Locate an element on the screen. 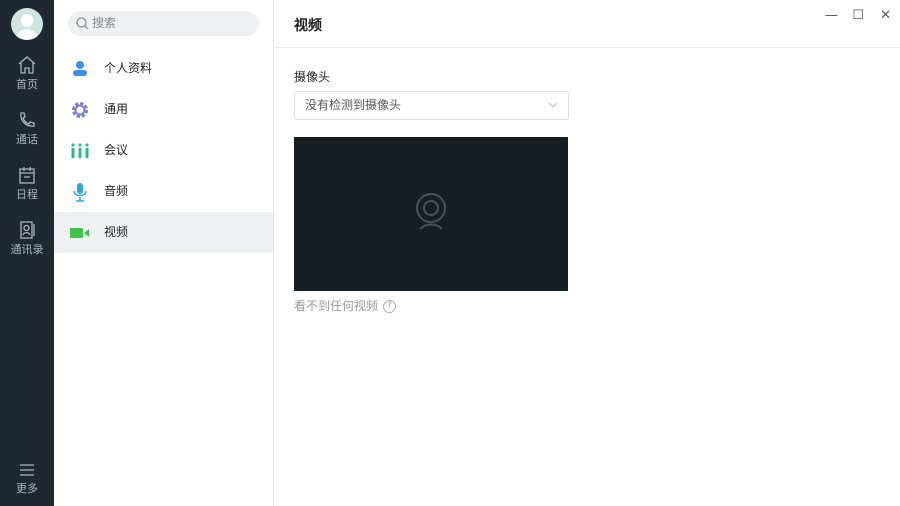 The image size is (900, 506). settings-item-video: 视频 is located at coordinates (163, 232).